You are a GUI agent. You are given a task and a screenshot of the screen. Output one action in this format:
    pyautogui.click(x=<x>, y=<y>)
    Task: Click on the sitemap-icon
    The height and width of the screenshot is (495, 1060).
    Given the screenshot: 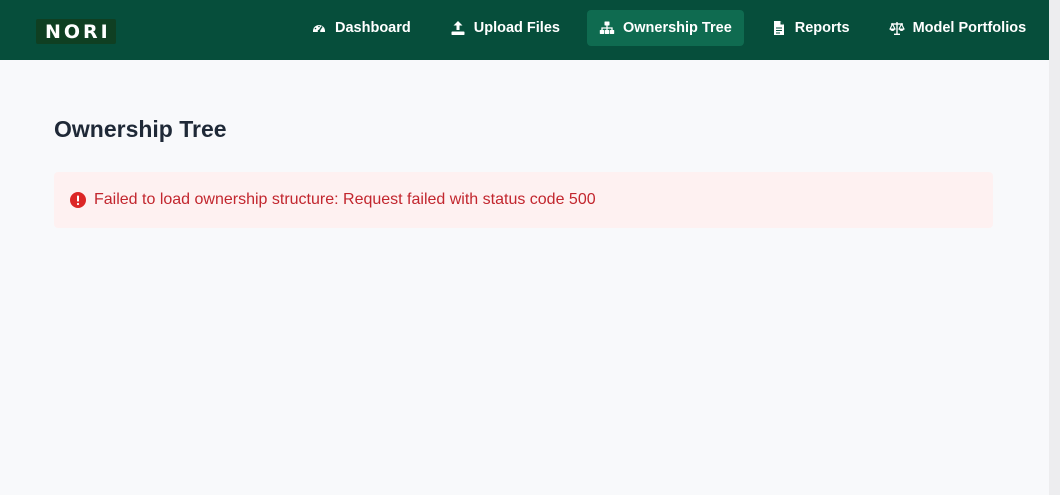 What is the action you would take?
    pyautogui.click(x=607, y=28)
    